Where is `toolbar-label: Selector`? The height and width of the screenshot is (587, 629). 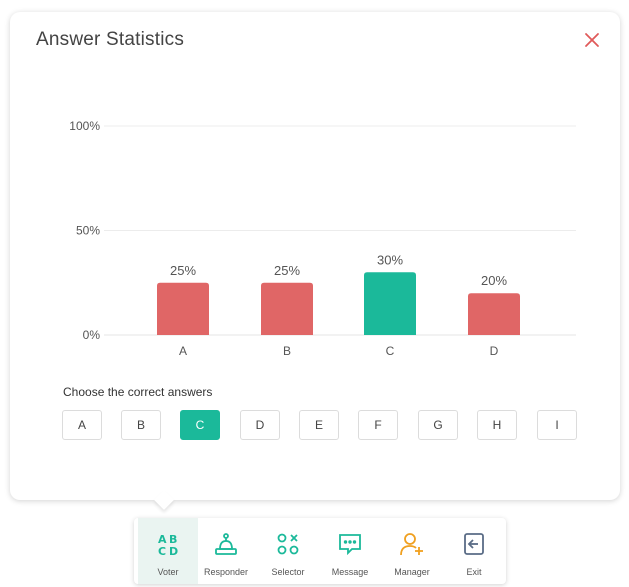 toolbar-label: Selector is located at coordinates (288, 572).